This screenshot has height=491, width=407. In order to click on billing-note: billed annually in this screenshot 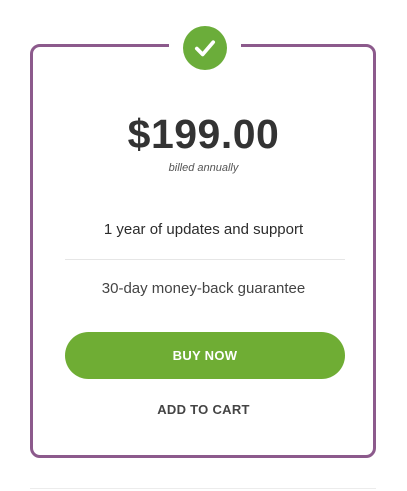, I will do `click(203, 168)`.